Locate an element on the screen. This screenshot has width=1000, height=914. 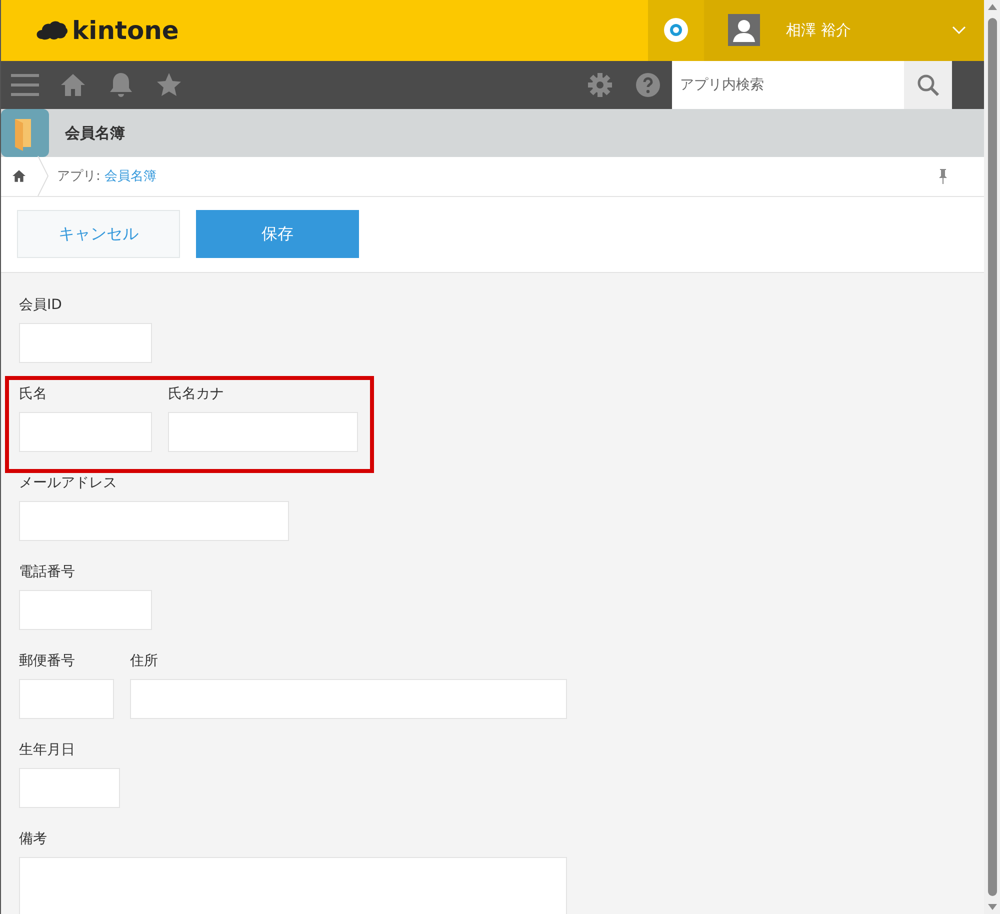
home-icon is located at coordinates (19, 176).